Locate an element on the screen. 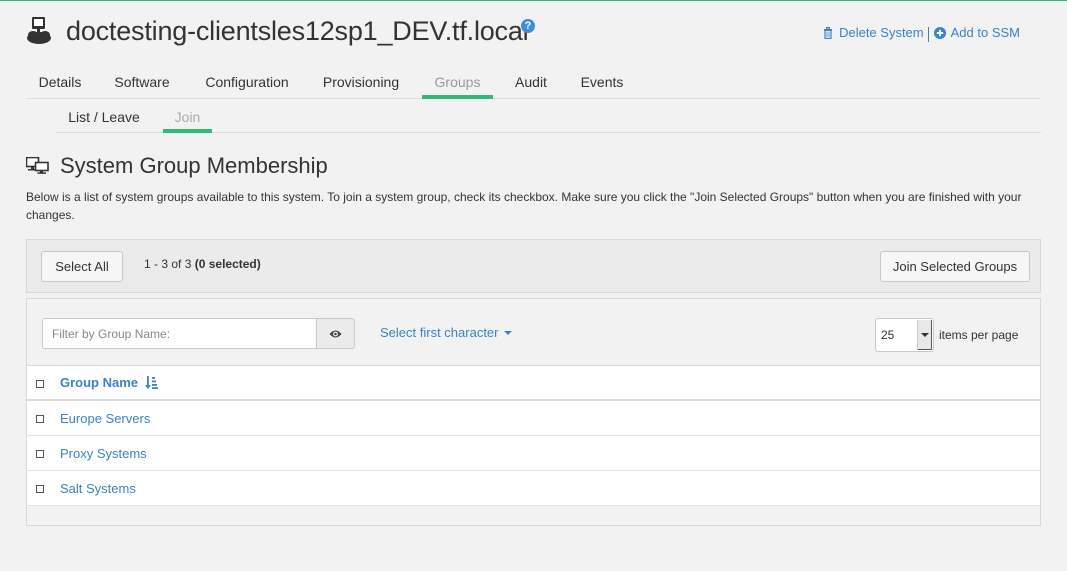  header-actions: Delete System Add to SSM is located at coordinates (921, 33).